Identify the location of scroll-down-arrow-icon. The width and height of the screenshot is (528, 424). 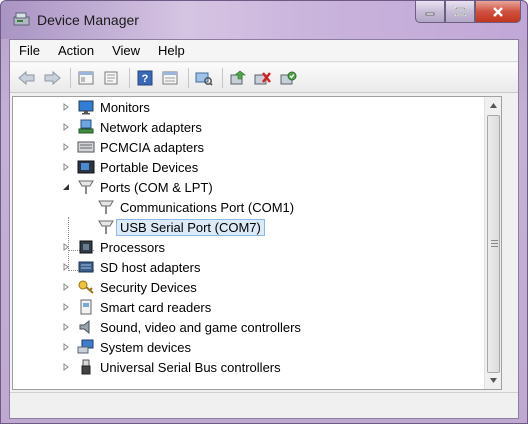
(493, 380).